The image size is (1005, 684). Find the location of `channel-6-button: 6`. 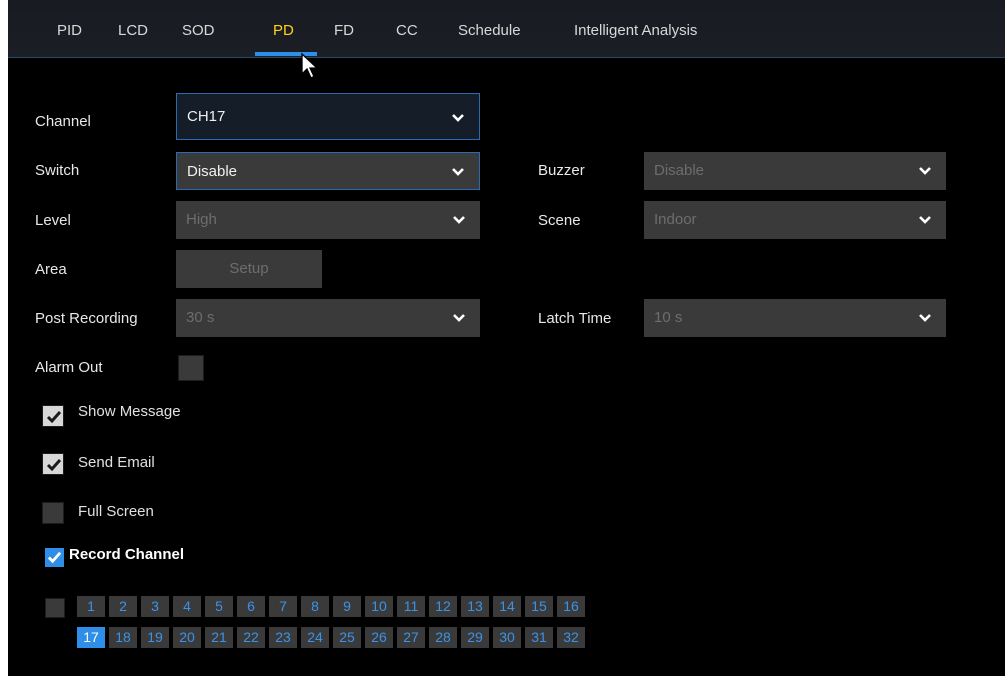

channel-6-button: 6 is located at coordinates (251, 606).